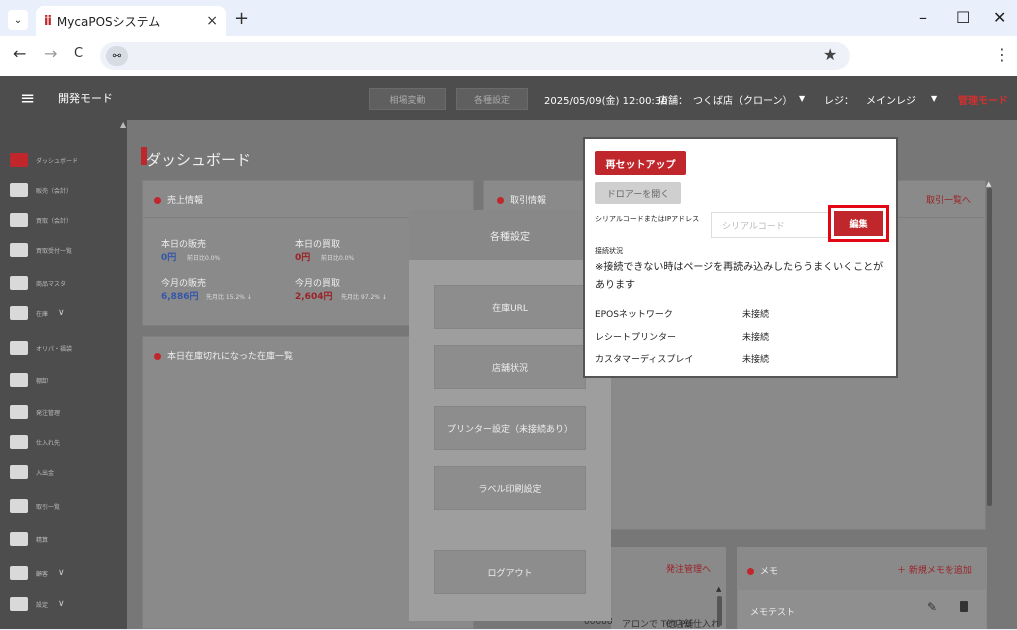 Image resolution: width=1017 pixels, height=630 pixels. What do you see at coordinates (204, 258) in the screenshot?
I see `today-sales-compare: 前日比0.0%` at bounding box center [204, 258].